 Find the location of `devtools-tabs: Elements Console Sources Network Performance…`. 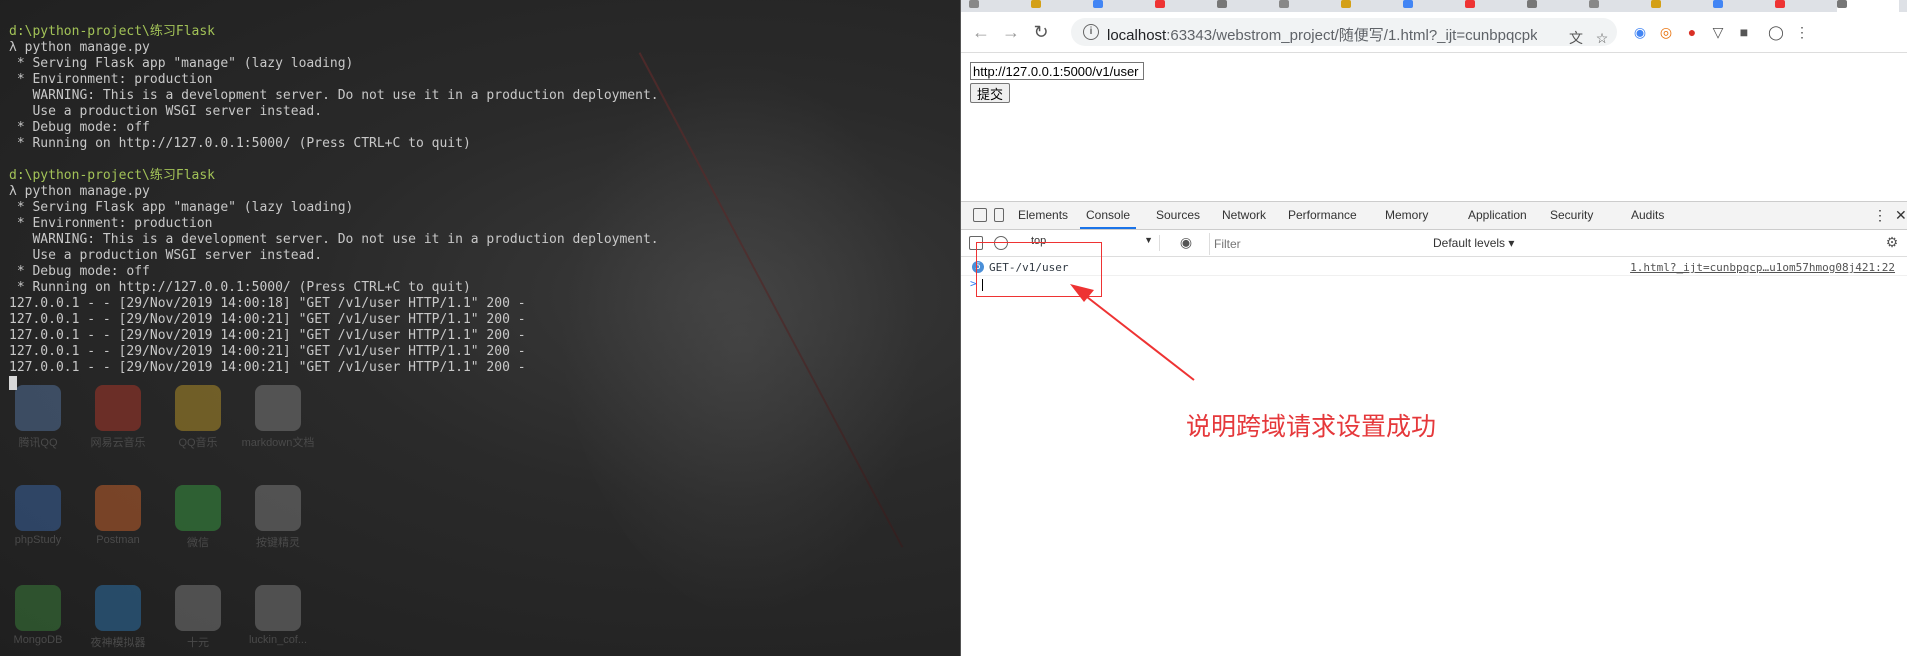

devtools-tabs: Elements Console Sources Network Performance… is located at coordinates (1434, 216).